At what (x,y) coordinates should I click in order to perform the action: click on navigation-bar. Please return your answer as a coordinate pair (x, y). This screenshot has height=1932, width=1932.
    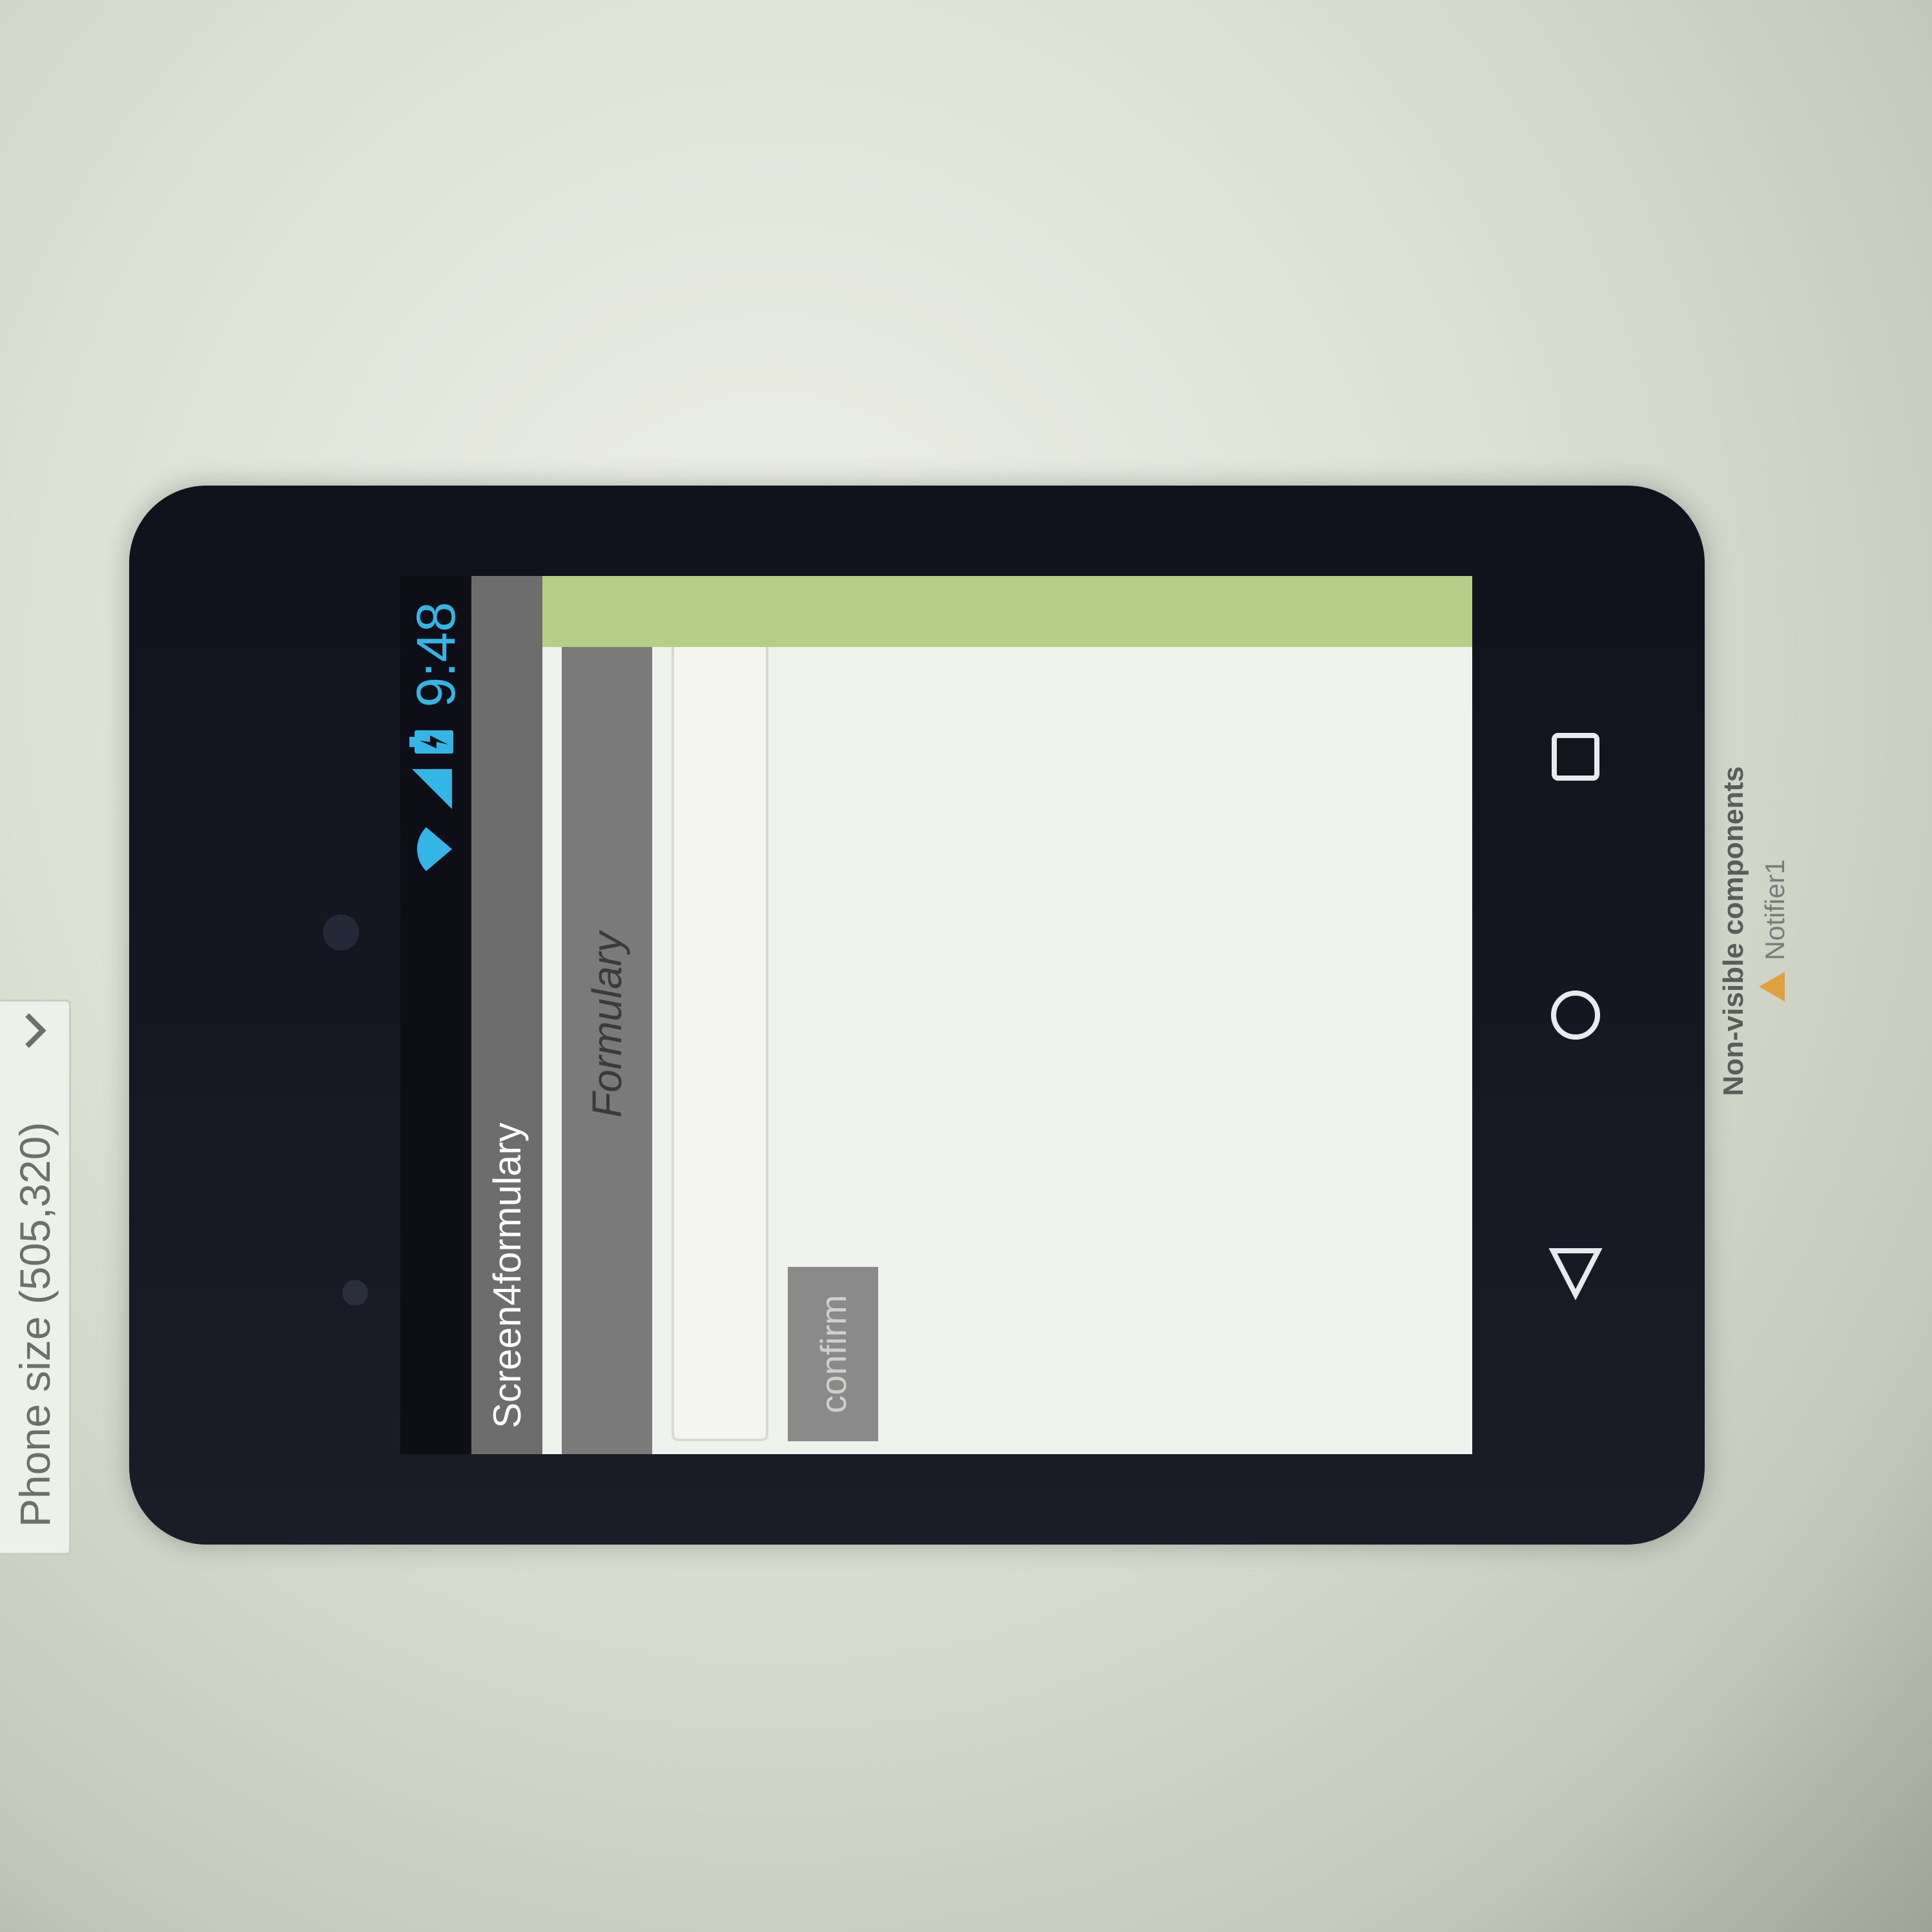
    Looking at the image, I should click on (1575, 1015).